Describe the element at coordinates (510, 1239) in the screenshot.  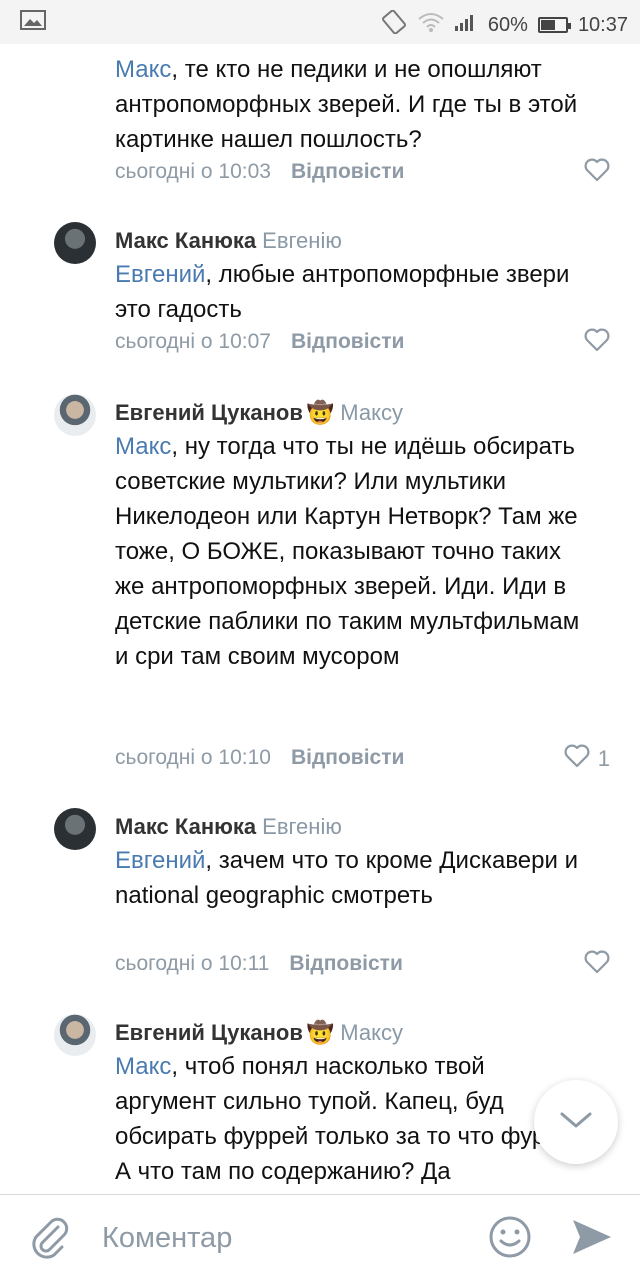
I see `emoji-icon` at that location.